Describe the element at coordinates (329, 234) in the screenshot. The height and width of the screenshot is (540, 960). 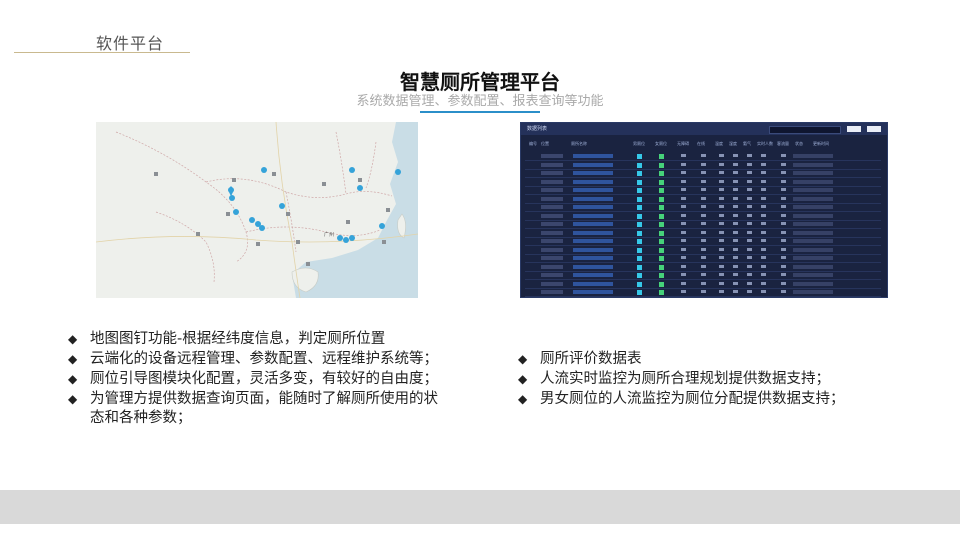
I see `map-city-label: 广州` at that location.